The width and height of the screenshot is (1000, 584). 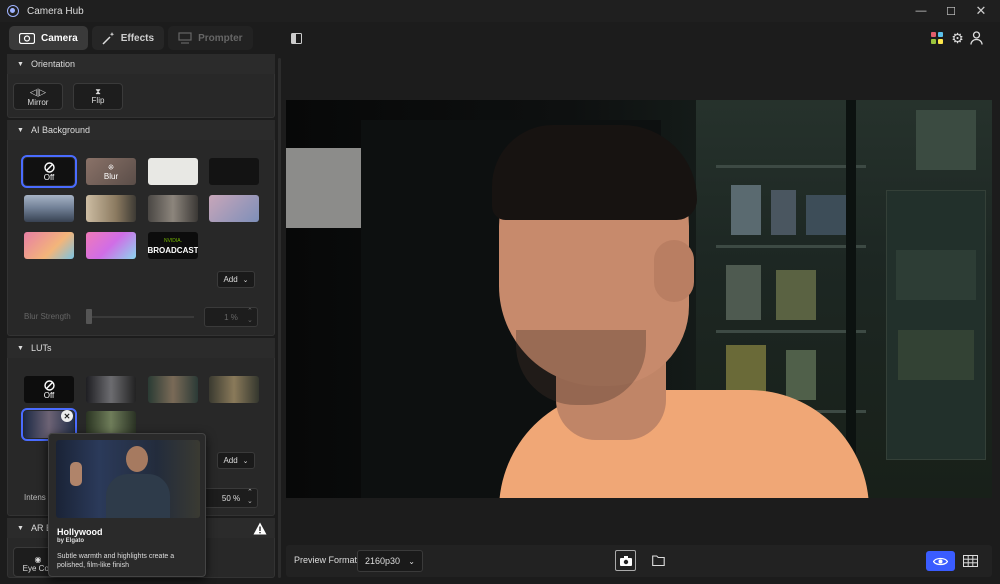 What do you see at coordinates (957, 38) in the screenshot?
I see `gear-icon: ⚙` at bounding box center [957, 38].